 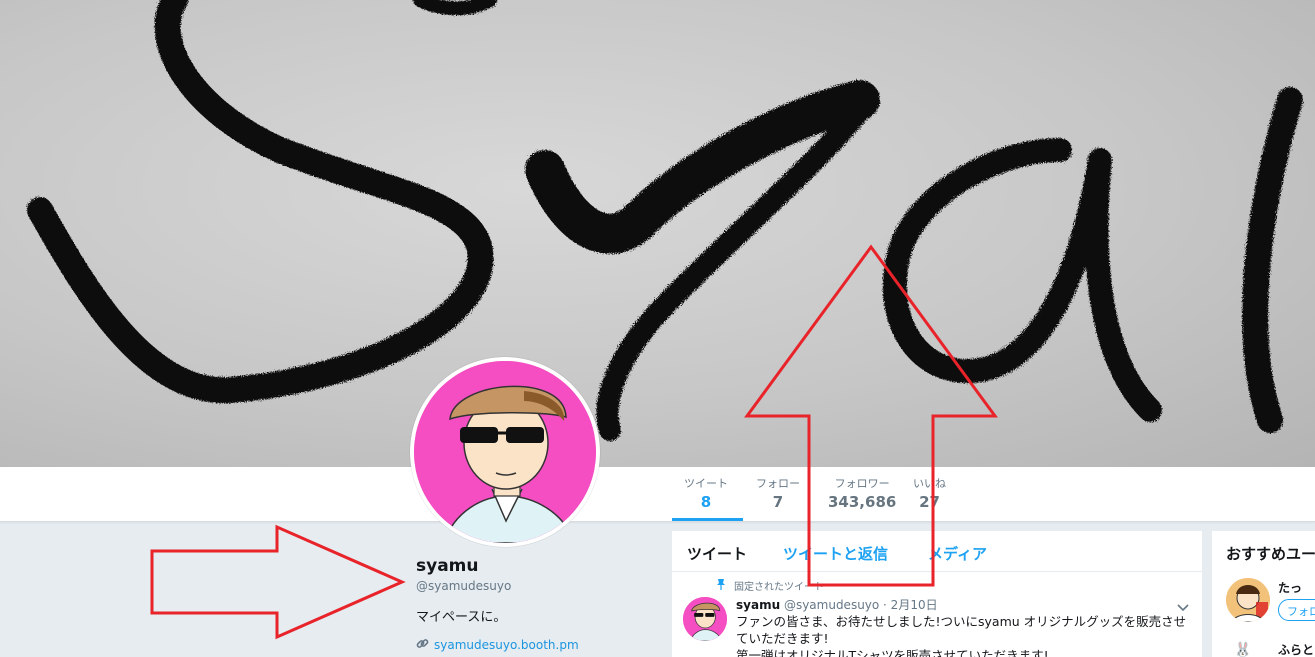 What do you see at coordinates (422, 645) in the screenshot?
I see `link-icon` at bounding box center [422, 645].